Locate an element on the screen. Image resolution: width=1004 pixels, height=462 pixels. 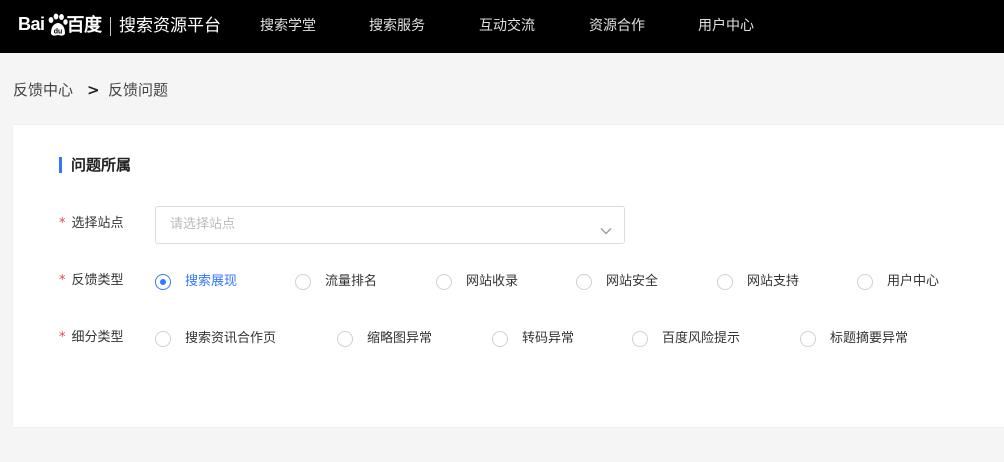
radio-label: 缩略图异常 is located at coordinates (399, 339).